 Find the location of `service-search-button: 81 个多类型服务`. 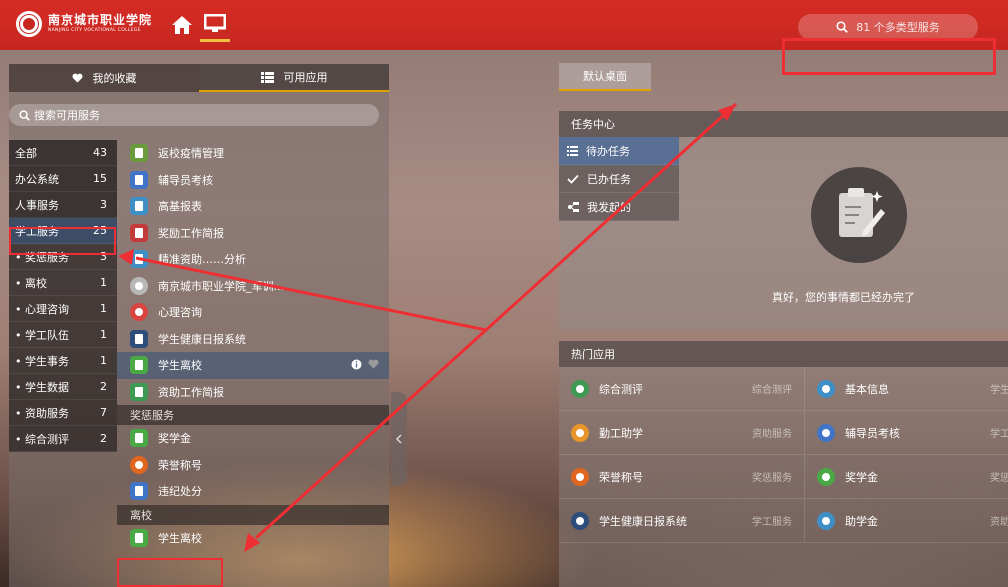

service-search-button: 81 个多类型服务 is located at coordinates (888, 27).